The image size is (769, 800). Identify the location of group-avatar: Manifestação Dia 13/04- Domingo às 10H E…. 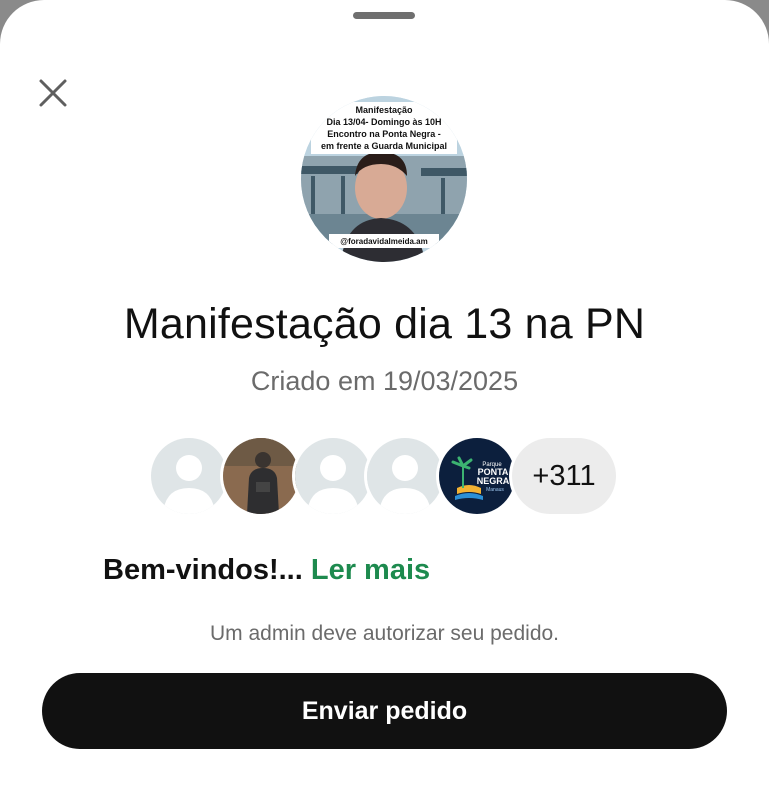
(384, 179).